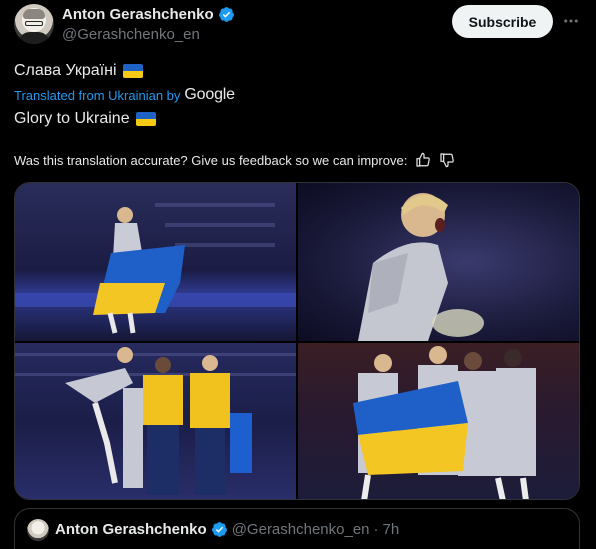  Describe the element at coordinates (502, 21) in the screenshot. I see `subscribe-button: Subscribe` at that location.